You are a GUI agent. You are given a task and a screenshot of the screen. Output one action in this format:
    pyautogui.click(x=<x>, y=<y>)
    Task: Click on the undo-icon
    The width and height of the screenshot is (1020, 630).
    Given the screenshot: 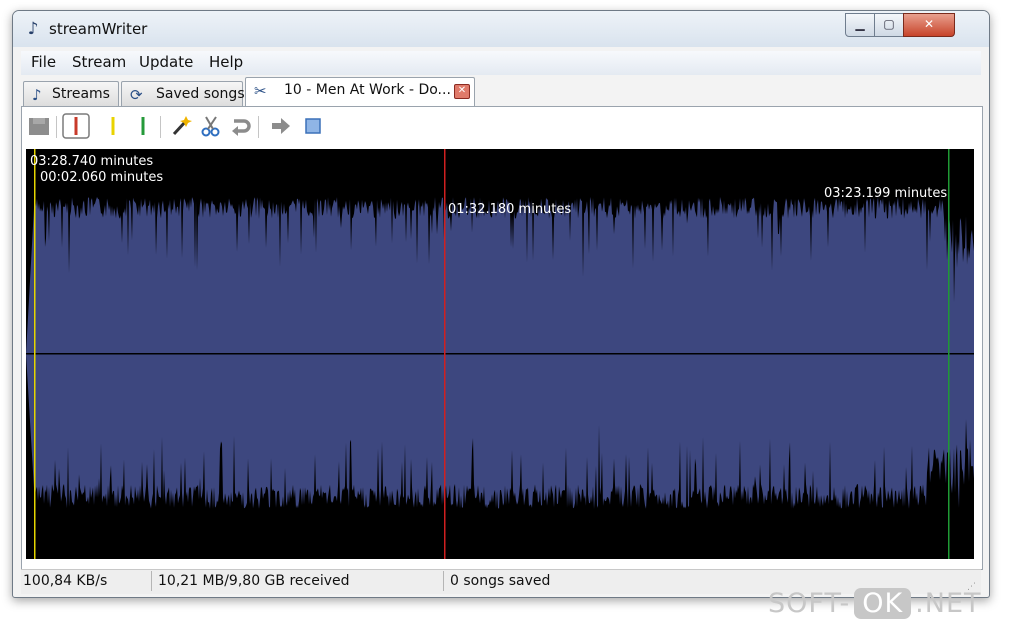 What is the action you would take?
    pyautogui.click(x=241, y=126)
    